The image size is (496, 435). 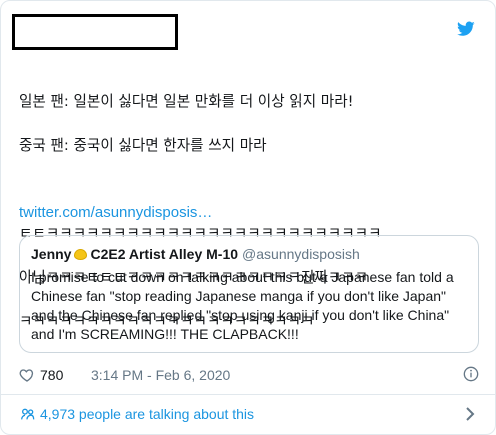 What do you see at coordinates (165, 334) in the screenshot?
I see `quoted-tweet-line: and I'm SCREAMING!!! THE CLAPBACK!!!` at bounding box center [165, 334].